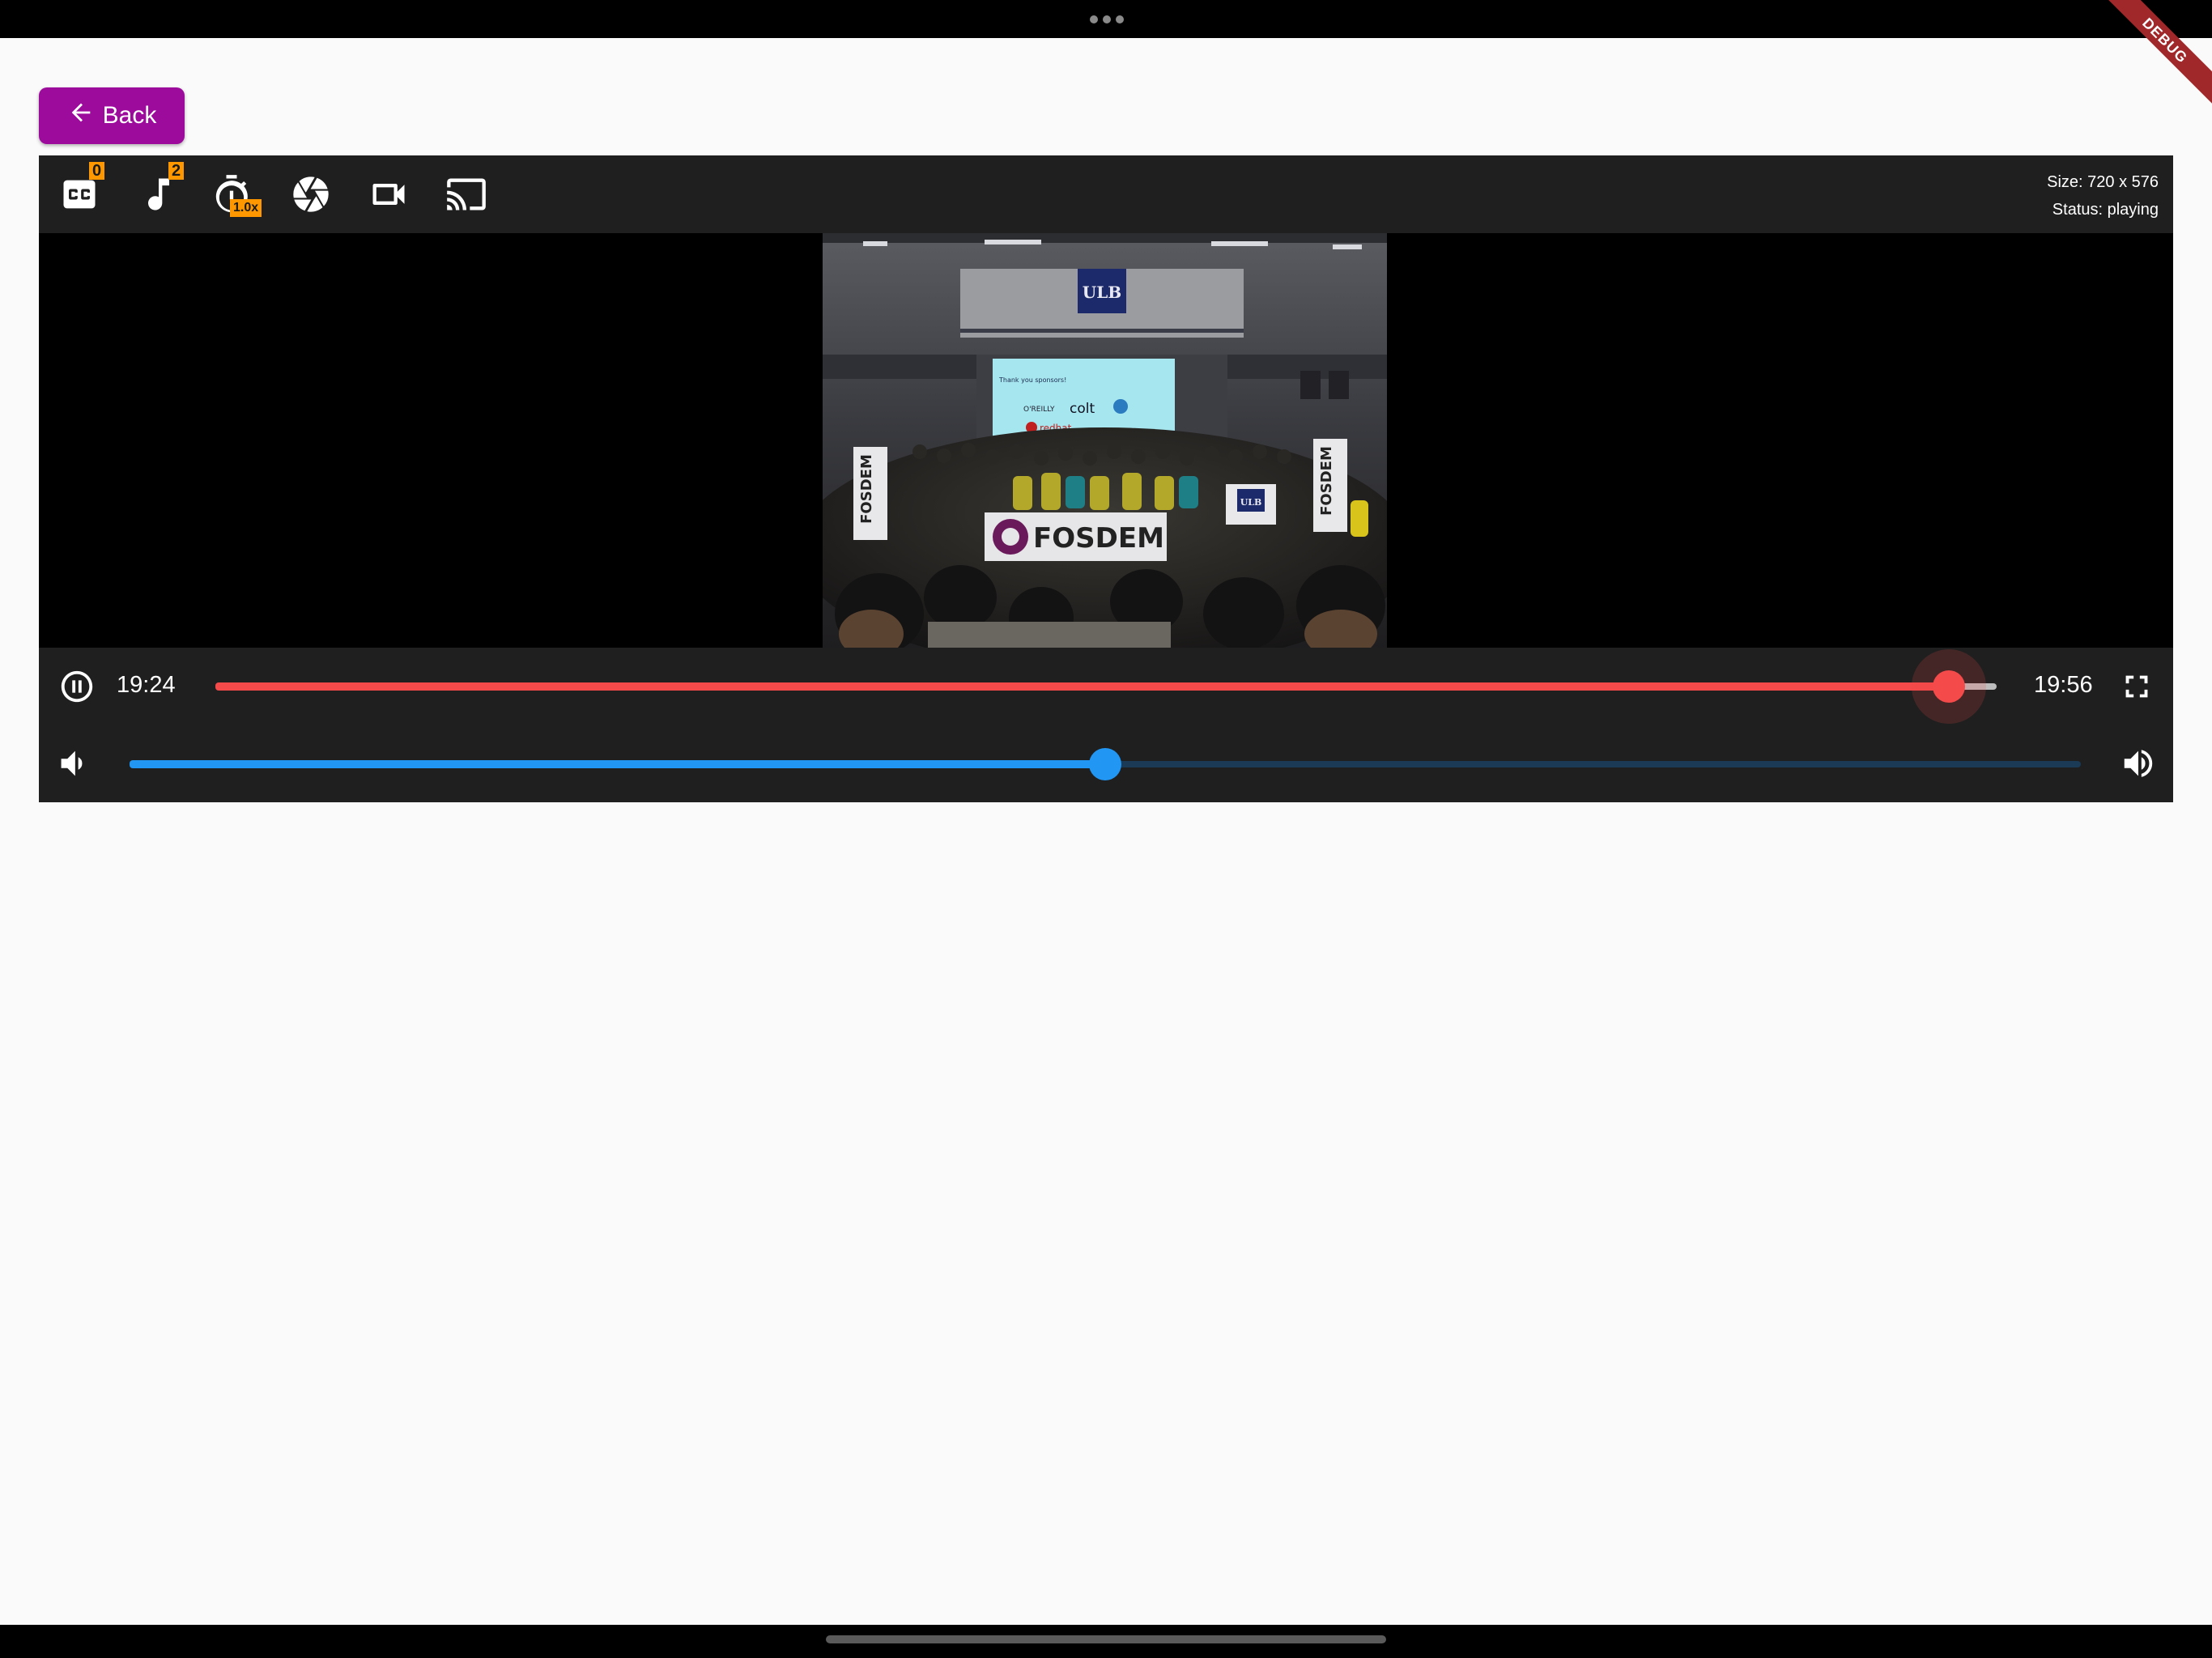  I want to click on record-video-button, so click(389, 194).